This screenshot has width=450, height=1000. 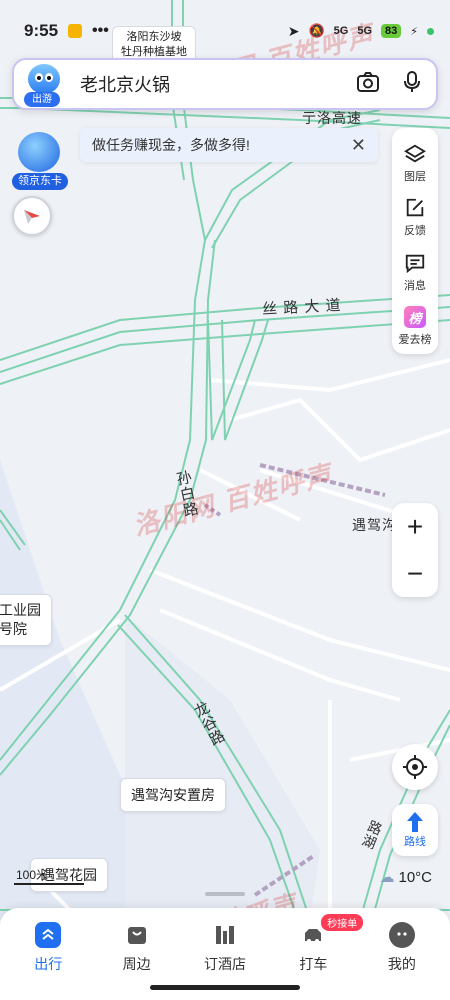 I want to click on jd-card-widget: 领京东卡, so click(x=40, y=161).